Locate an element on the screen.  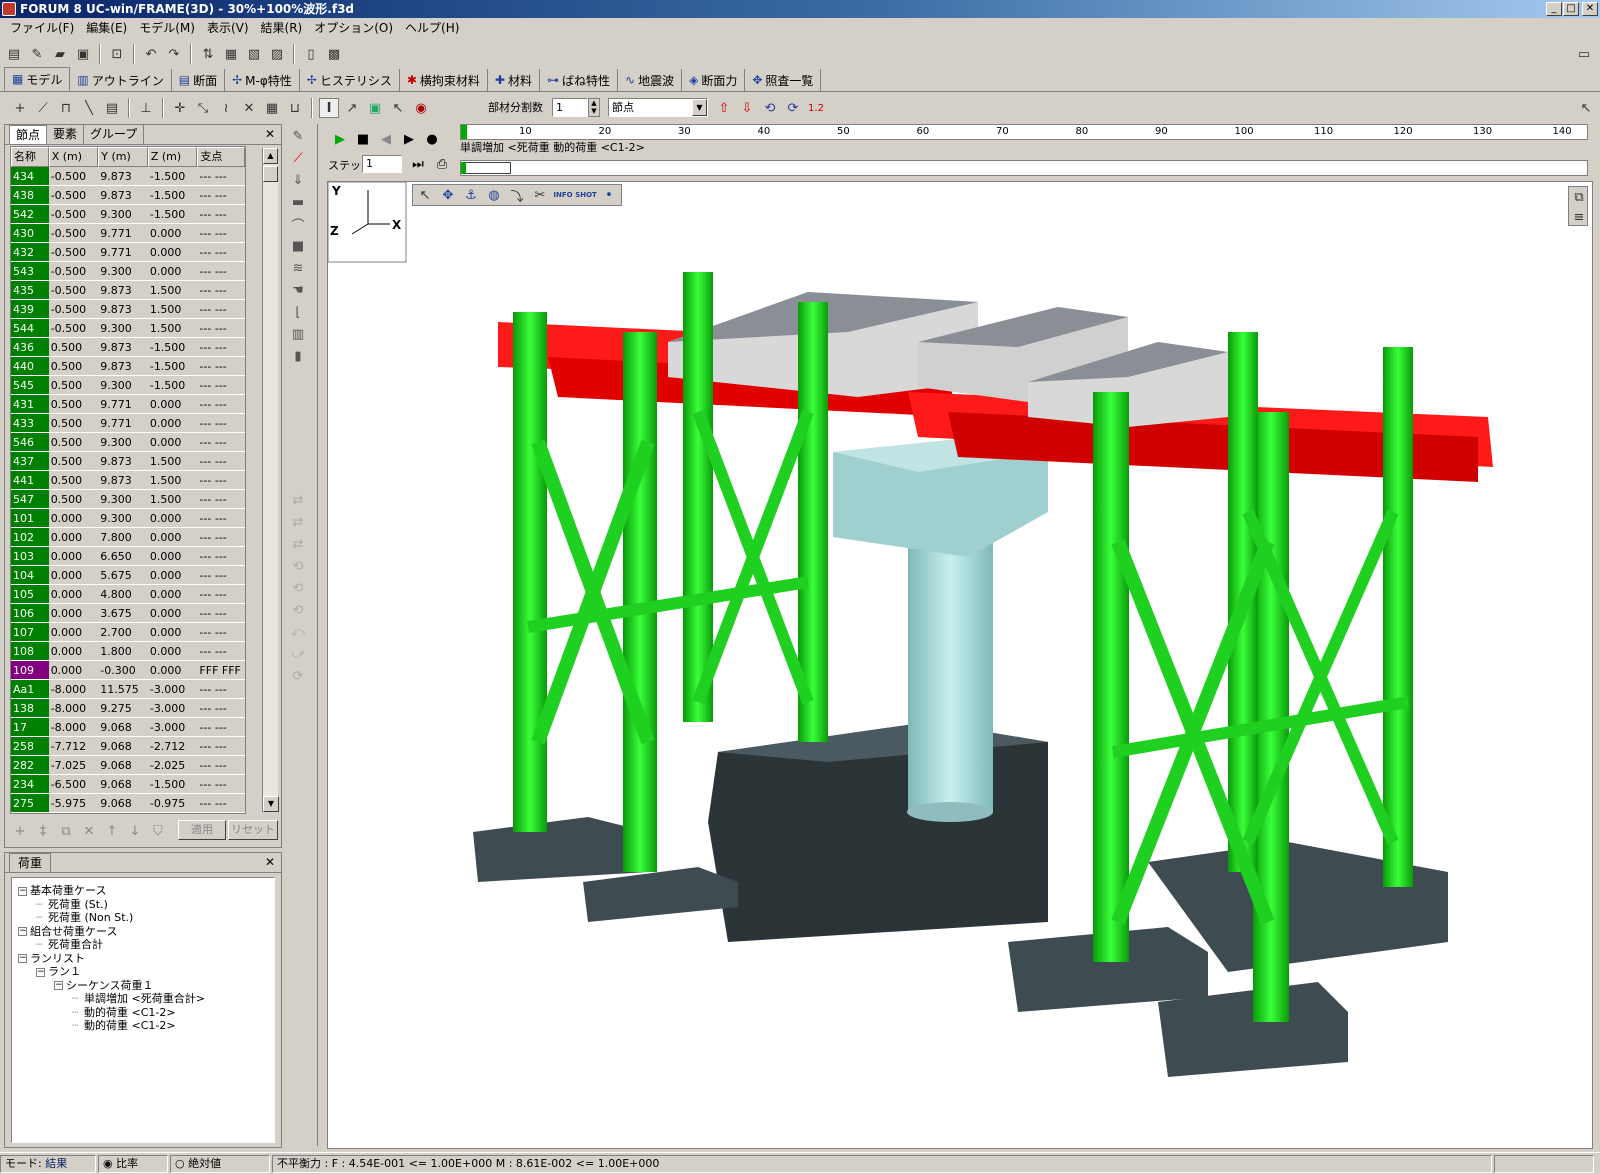
table-row: 542 -0.500 9.300 -1.500 --- --- is located at coordinates (128, 214).